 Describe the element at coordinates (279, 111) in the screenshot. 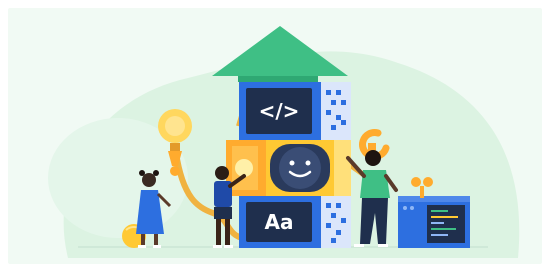

I see `code-tag-text: </>` at that location.